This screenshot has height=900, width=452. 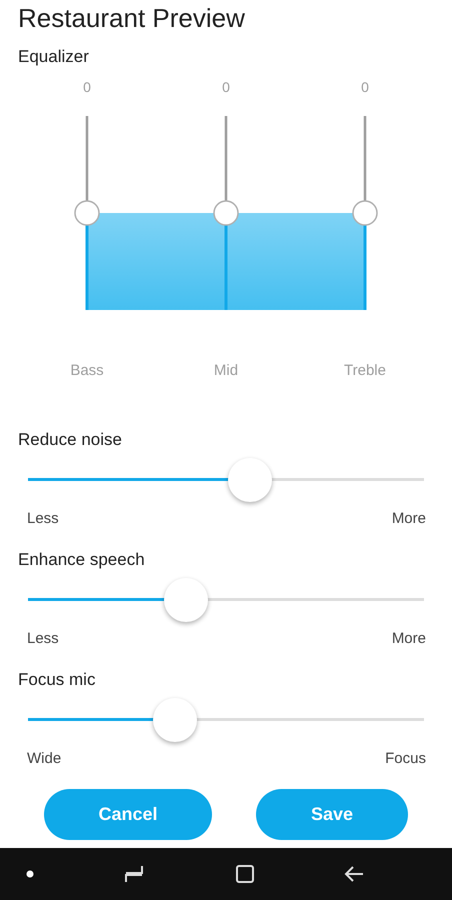 What do you see at coordinates (131, 17) in the screenshot?
I see `page-title: Restaurant Preview` at bounding box center [131, 17].